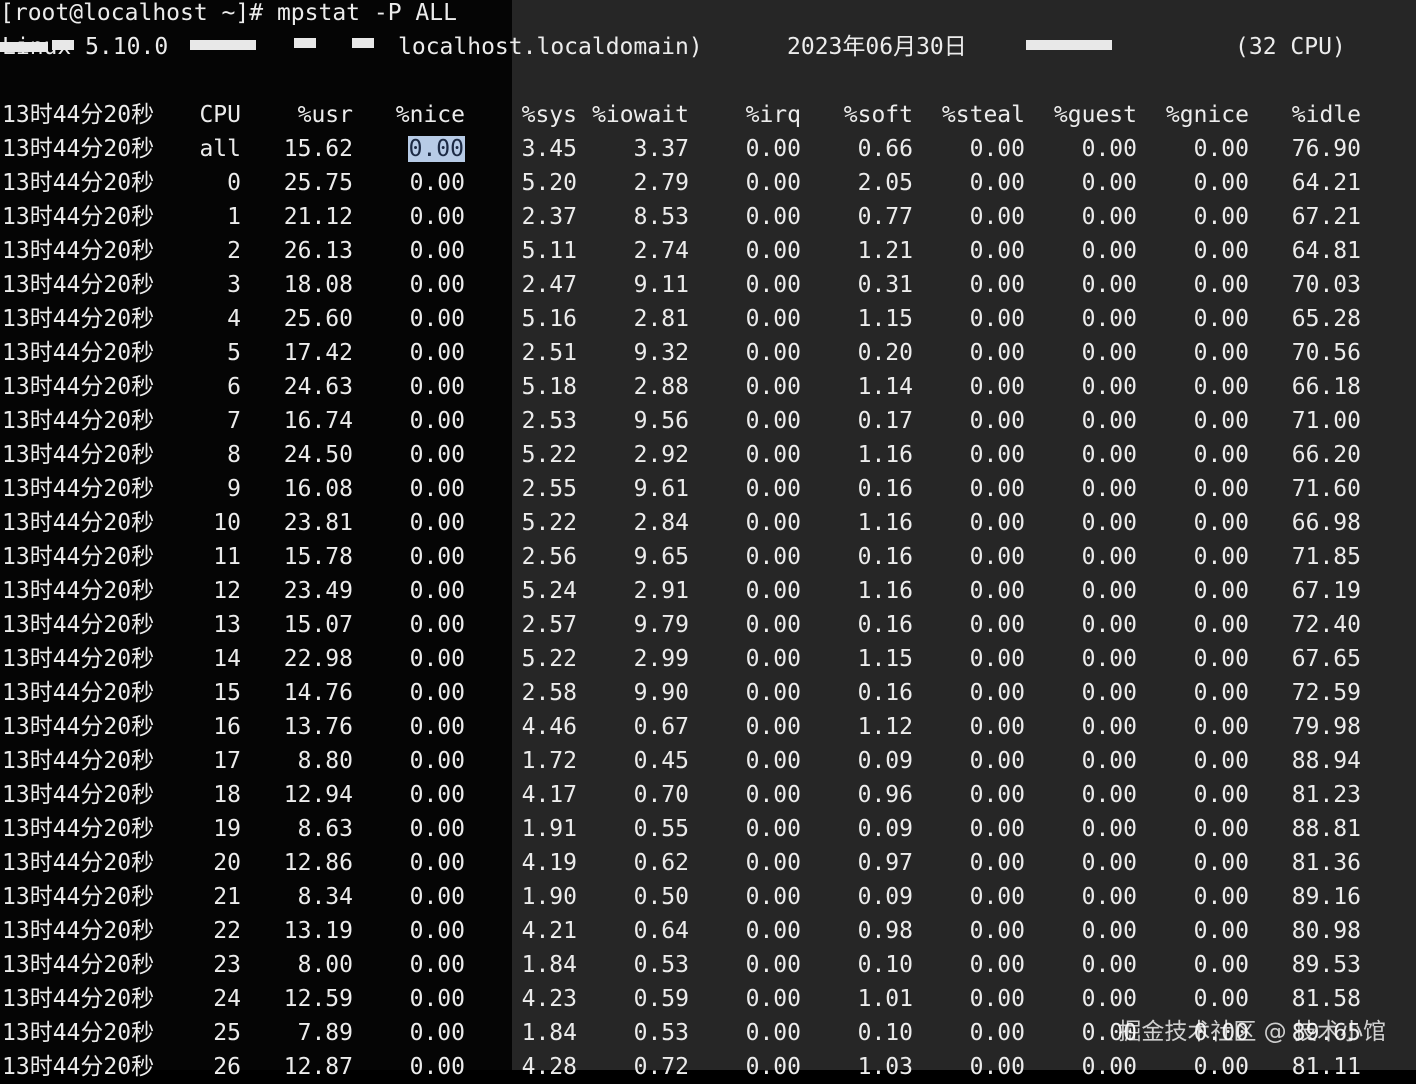 The height and width of the screenshot is (1084, 1416). I want to click on cell-iowait: 2.92, so click(661, 455).